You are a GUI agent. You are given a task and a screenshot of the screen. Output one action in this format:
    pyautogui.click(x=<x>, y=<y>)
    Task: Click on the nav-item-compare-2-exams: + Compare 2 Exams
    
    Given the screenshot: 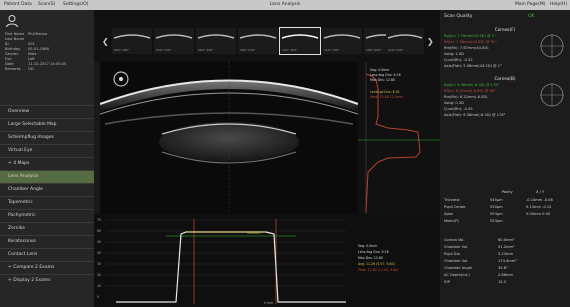 What is the action you would take?
    pyautogui.click(x=47, y=268)
    